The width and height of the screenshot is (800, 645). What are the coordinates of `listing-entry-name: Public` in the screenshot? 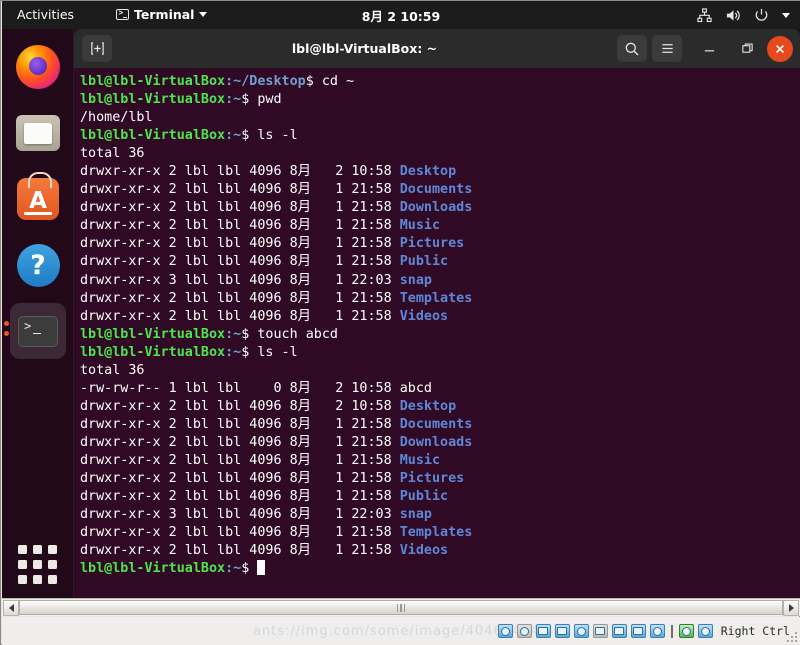 It's located at (424, 262).